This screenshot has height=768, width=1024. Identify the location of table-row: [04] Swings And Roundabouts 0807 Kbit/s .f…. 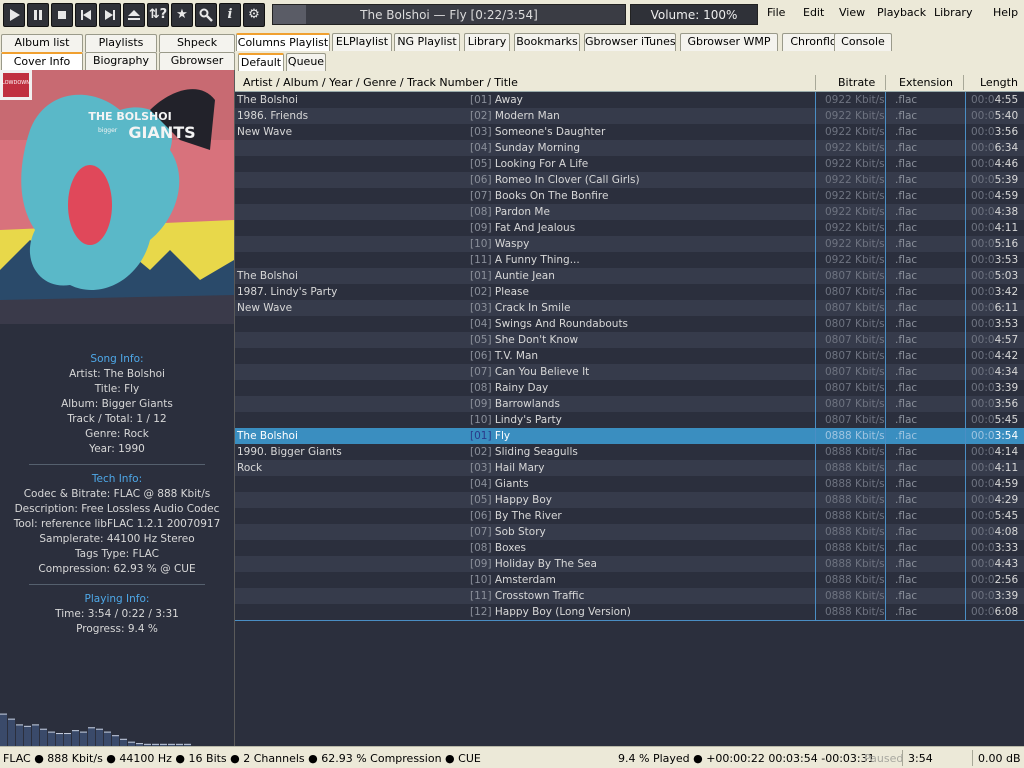
(629, 324).